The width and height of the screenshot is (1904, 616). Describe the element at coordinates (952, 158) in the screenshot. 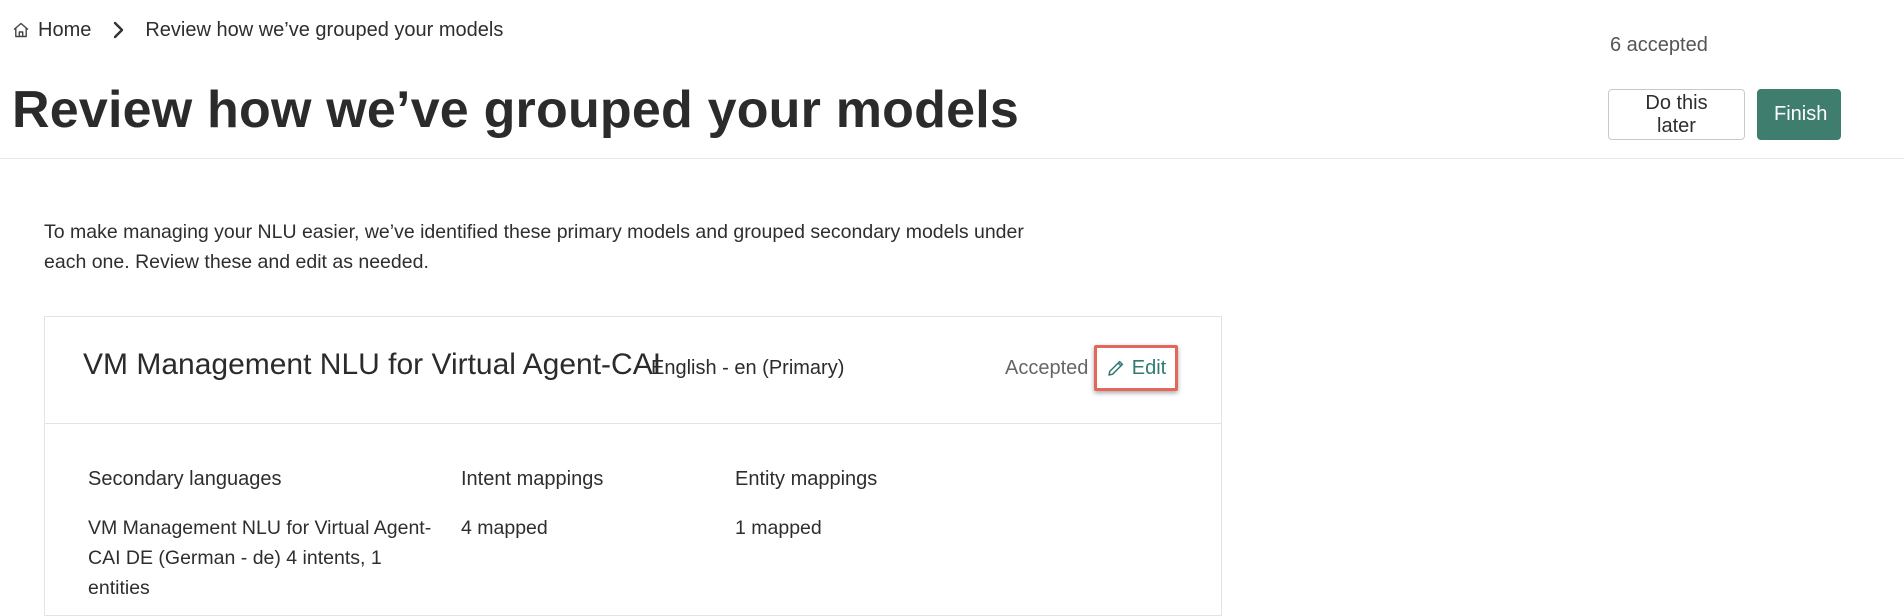

I see `header-divider` at that location.